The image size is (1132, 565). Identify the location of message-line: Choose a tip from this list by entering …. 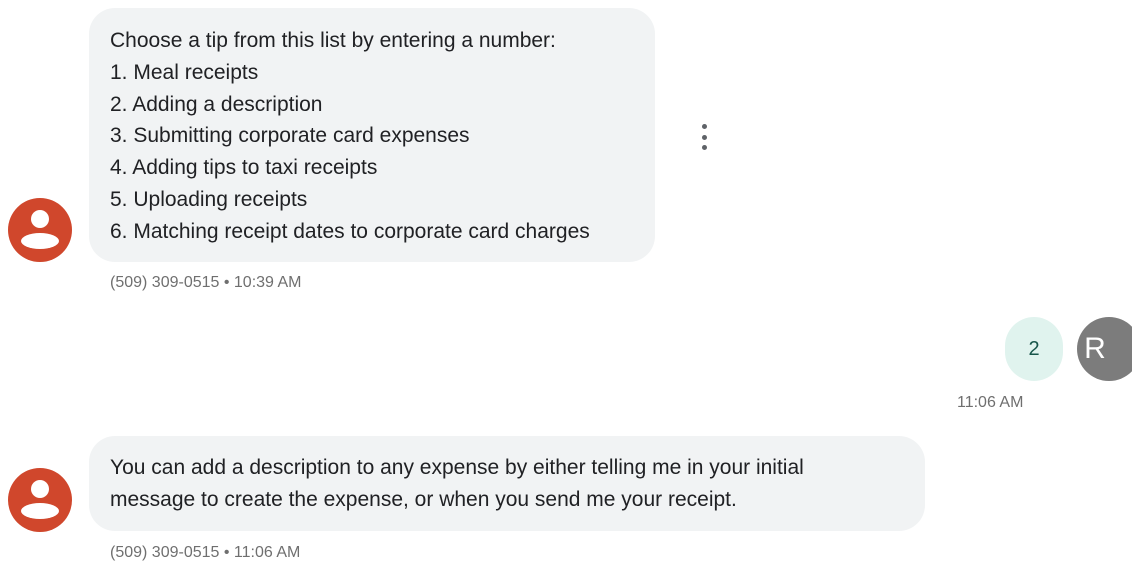
(333, 40).